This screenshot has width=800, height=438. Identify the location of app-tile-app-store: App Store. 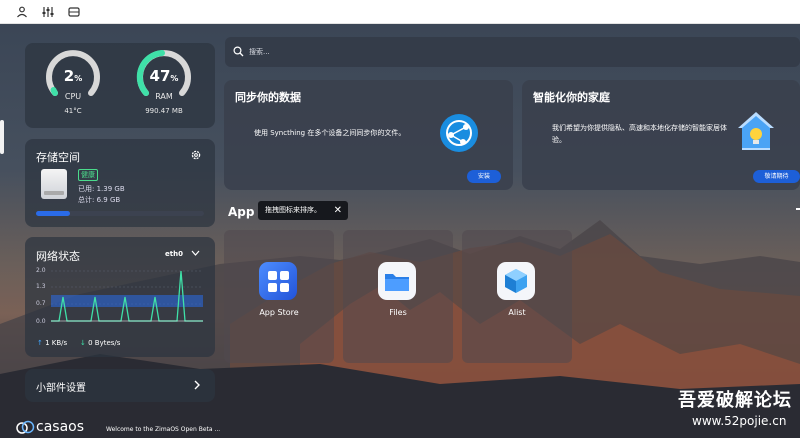
(279, 296).